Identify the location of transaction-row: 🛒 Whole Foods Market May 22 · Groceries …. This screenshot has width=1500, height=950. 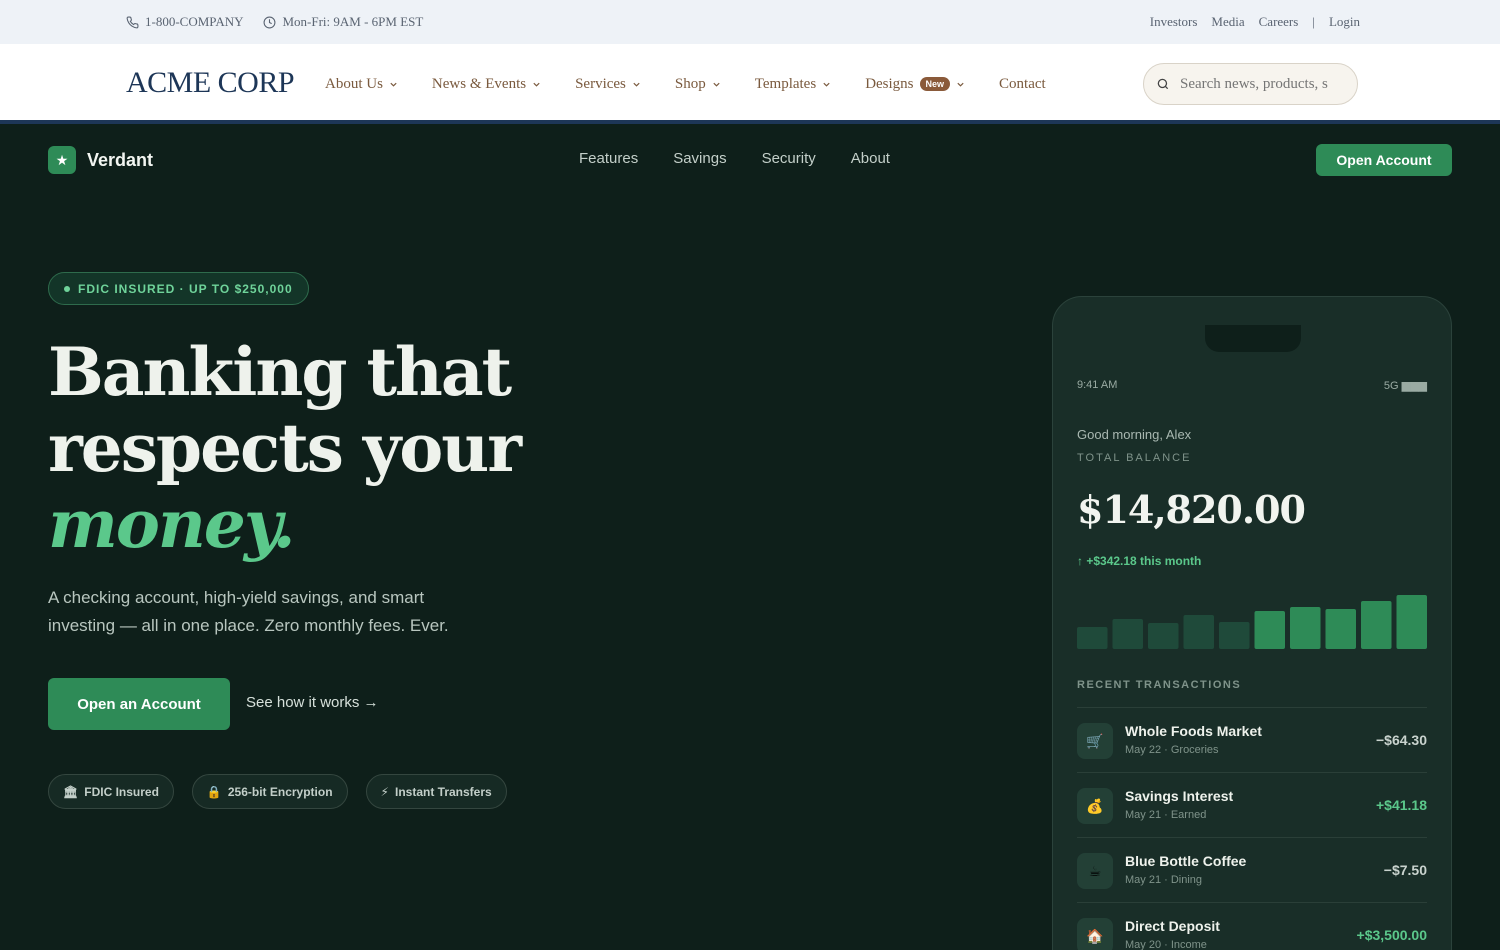
(1252, 739).